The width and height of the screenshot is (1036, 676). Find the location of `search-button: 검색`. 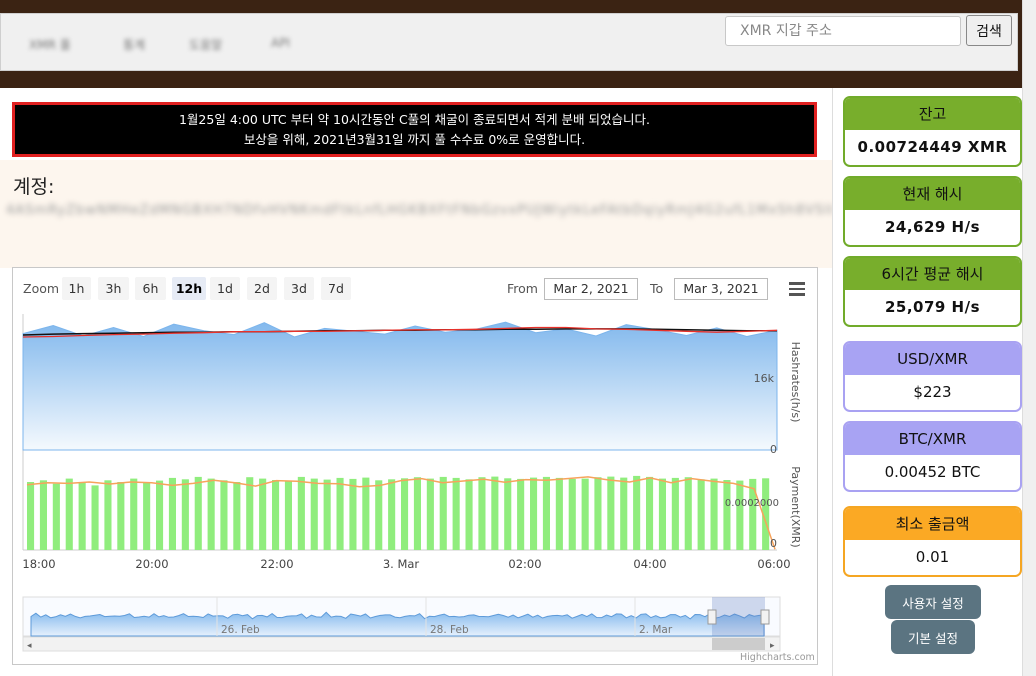

search-button: 검색 is located at coordinates (989, 30).